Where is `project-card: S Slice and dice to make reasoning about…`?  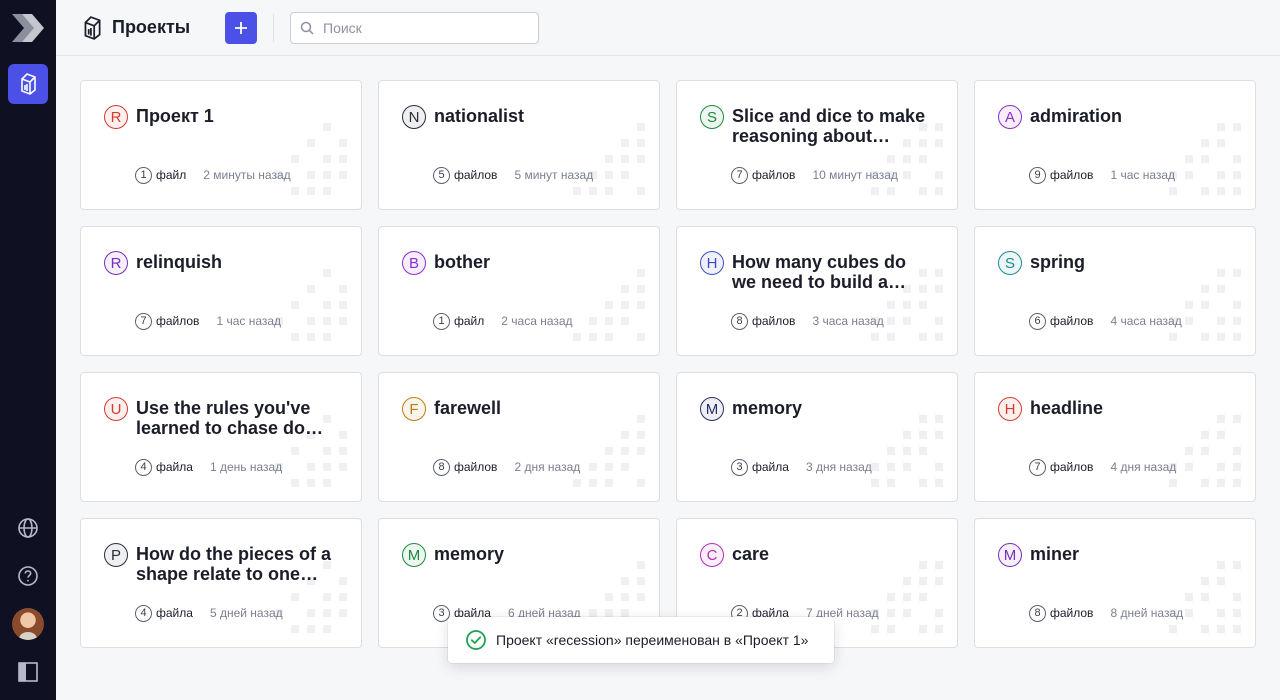 project-card: S Slice and dice to make reasoning about… is located at coordinates (817, 145).